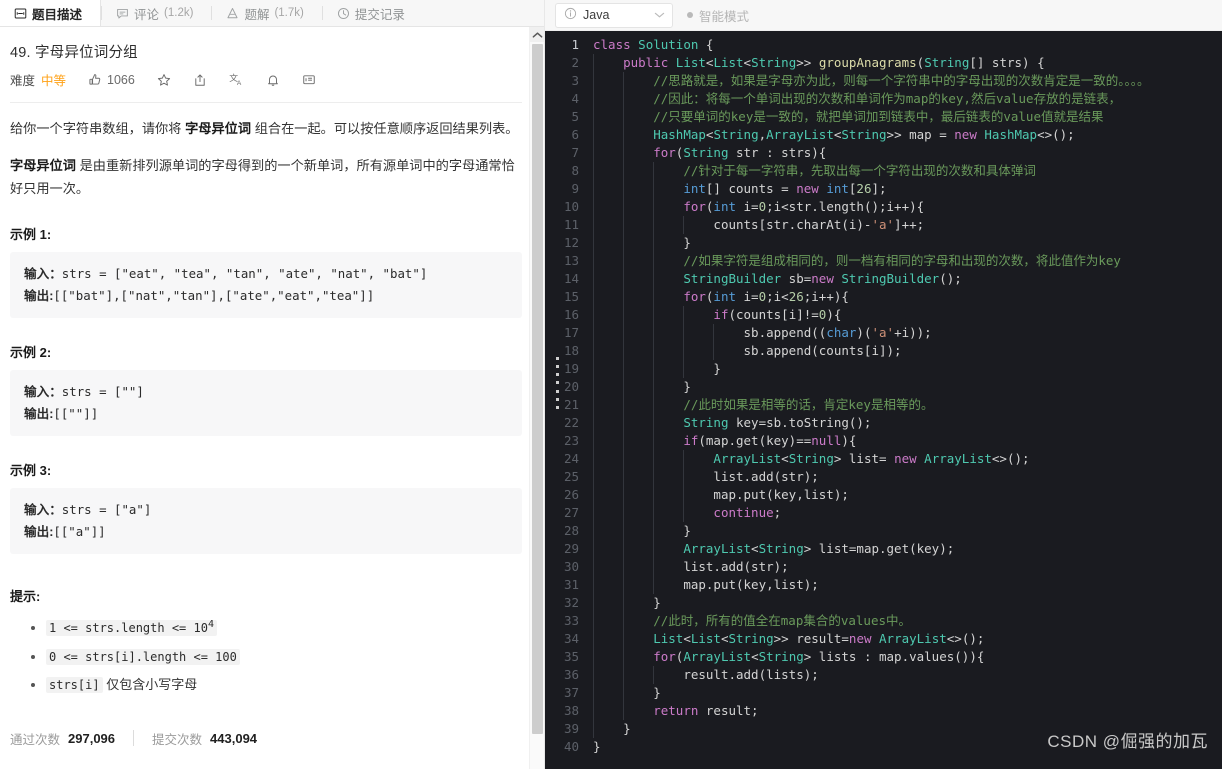 The width and height of the screenshot is (1222, 769). What do you see at coordinates (575, 170) in the screenshot?
I see `line-number: 8` at bounding box center [575, 170].